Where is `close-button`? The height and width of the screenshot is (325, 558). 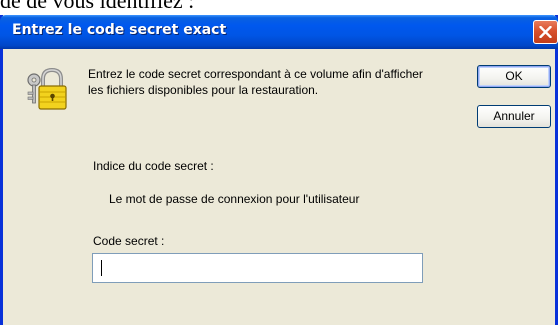 close-button is located at coordinates (545, 32).